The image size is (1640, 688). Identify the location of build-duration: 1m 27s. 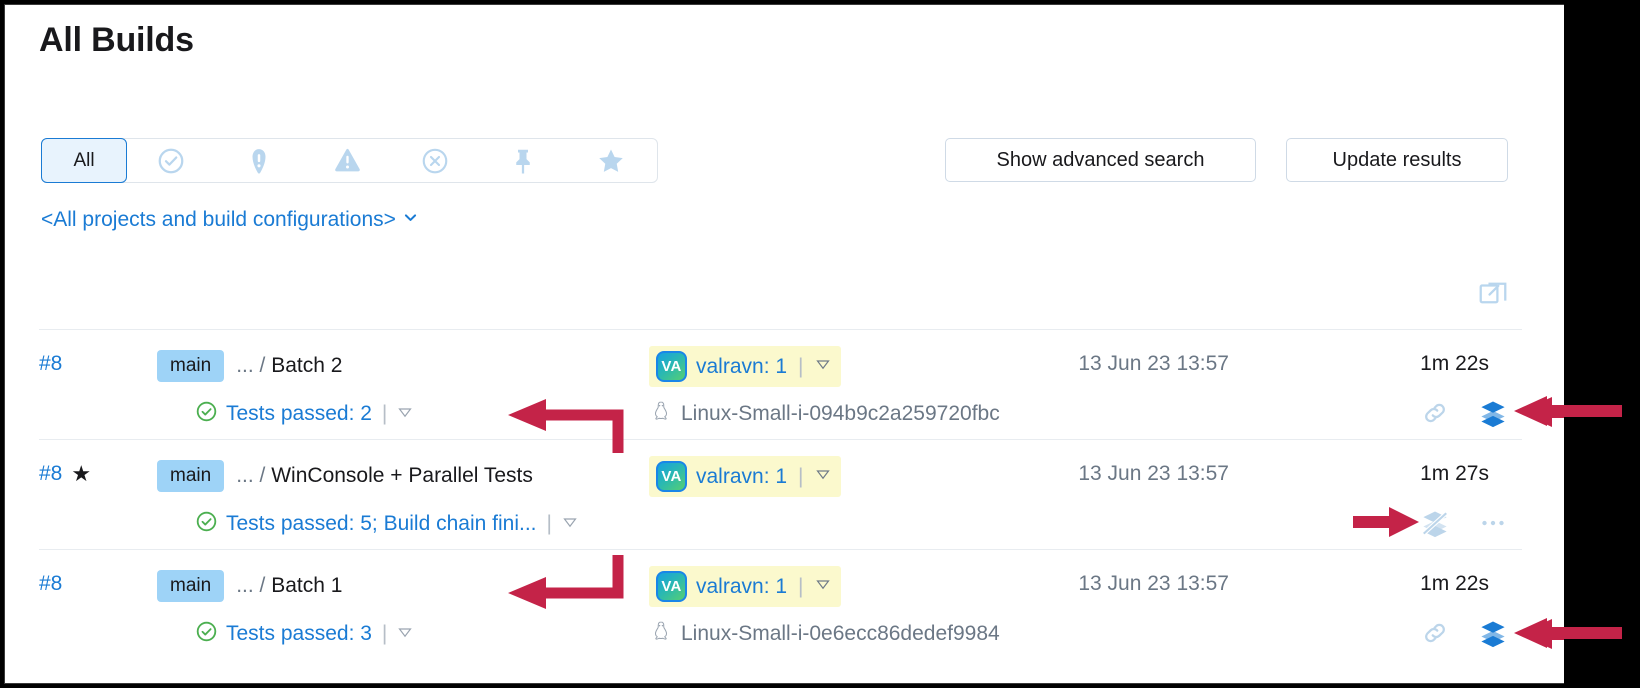
(1454, 473).